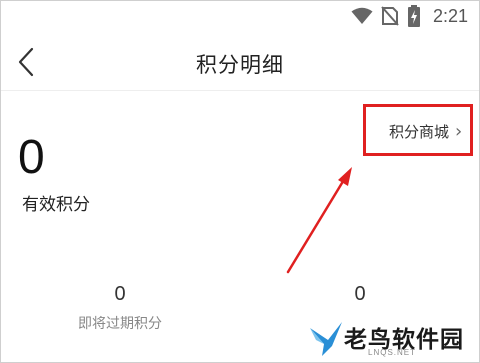 Image resolution: width=480 pixels, height=363 pixels. What do you see at coordinates (394, 339) in the screenshot?
I see `watermark-logo: 老鸟软件园 LNQS.NET` at bounding box center [394, 339].